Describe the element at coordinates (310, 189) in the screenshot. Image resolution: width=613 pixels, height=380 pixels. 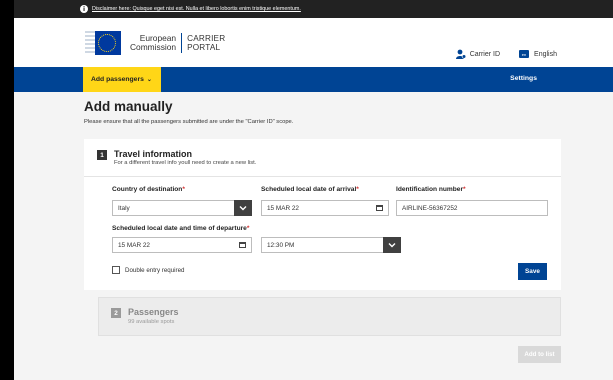
I see `arrival-label: Scheduled local date of arrival*` at that location.